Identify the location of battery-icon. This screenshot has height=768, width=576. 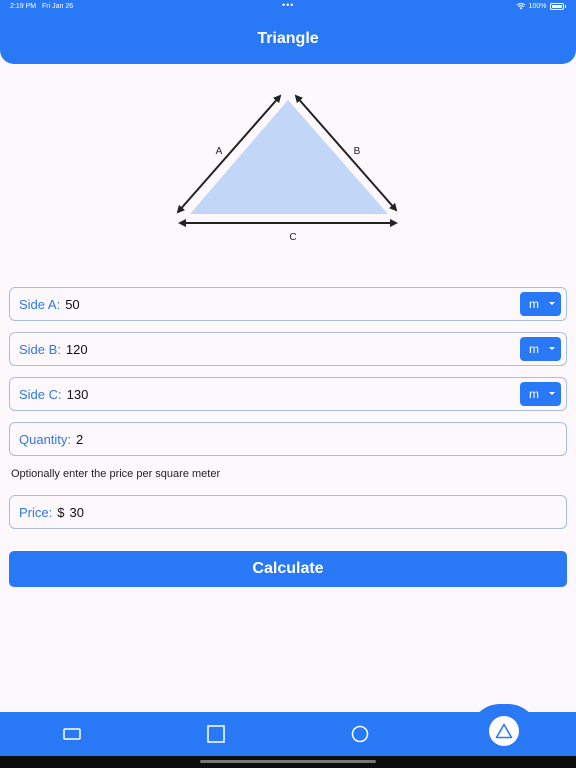
(556, 6).